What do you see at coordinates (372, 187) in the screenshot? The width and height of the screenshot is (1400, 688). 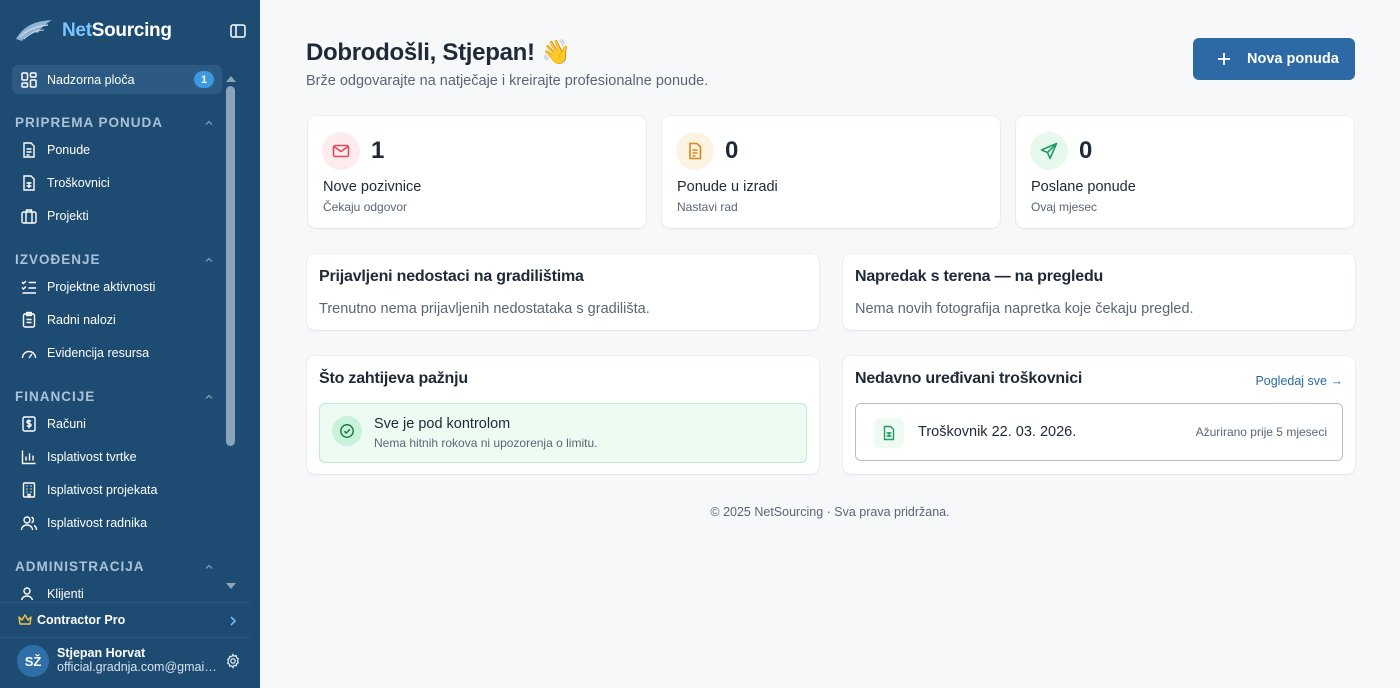 I see `stat-label: Nove pozivnice` at bounding box center [372, 187].